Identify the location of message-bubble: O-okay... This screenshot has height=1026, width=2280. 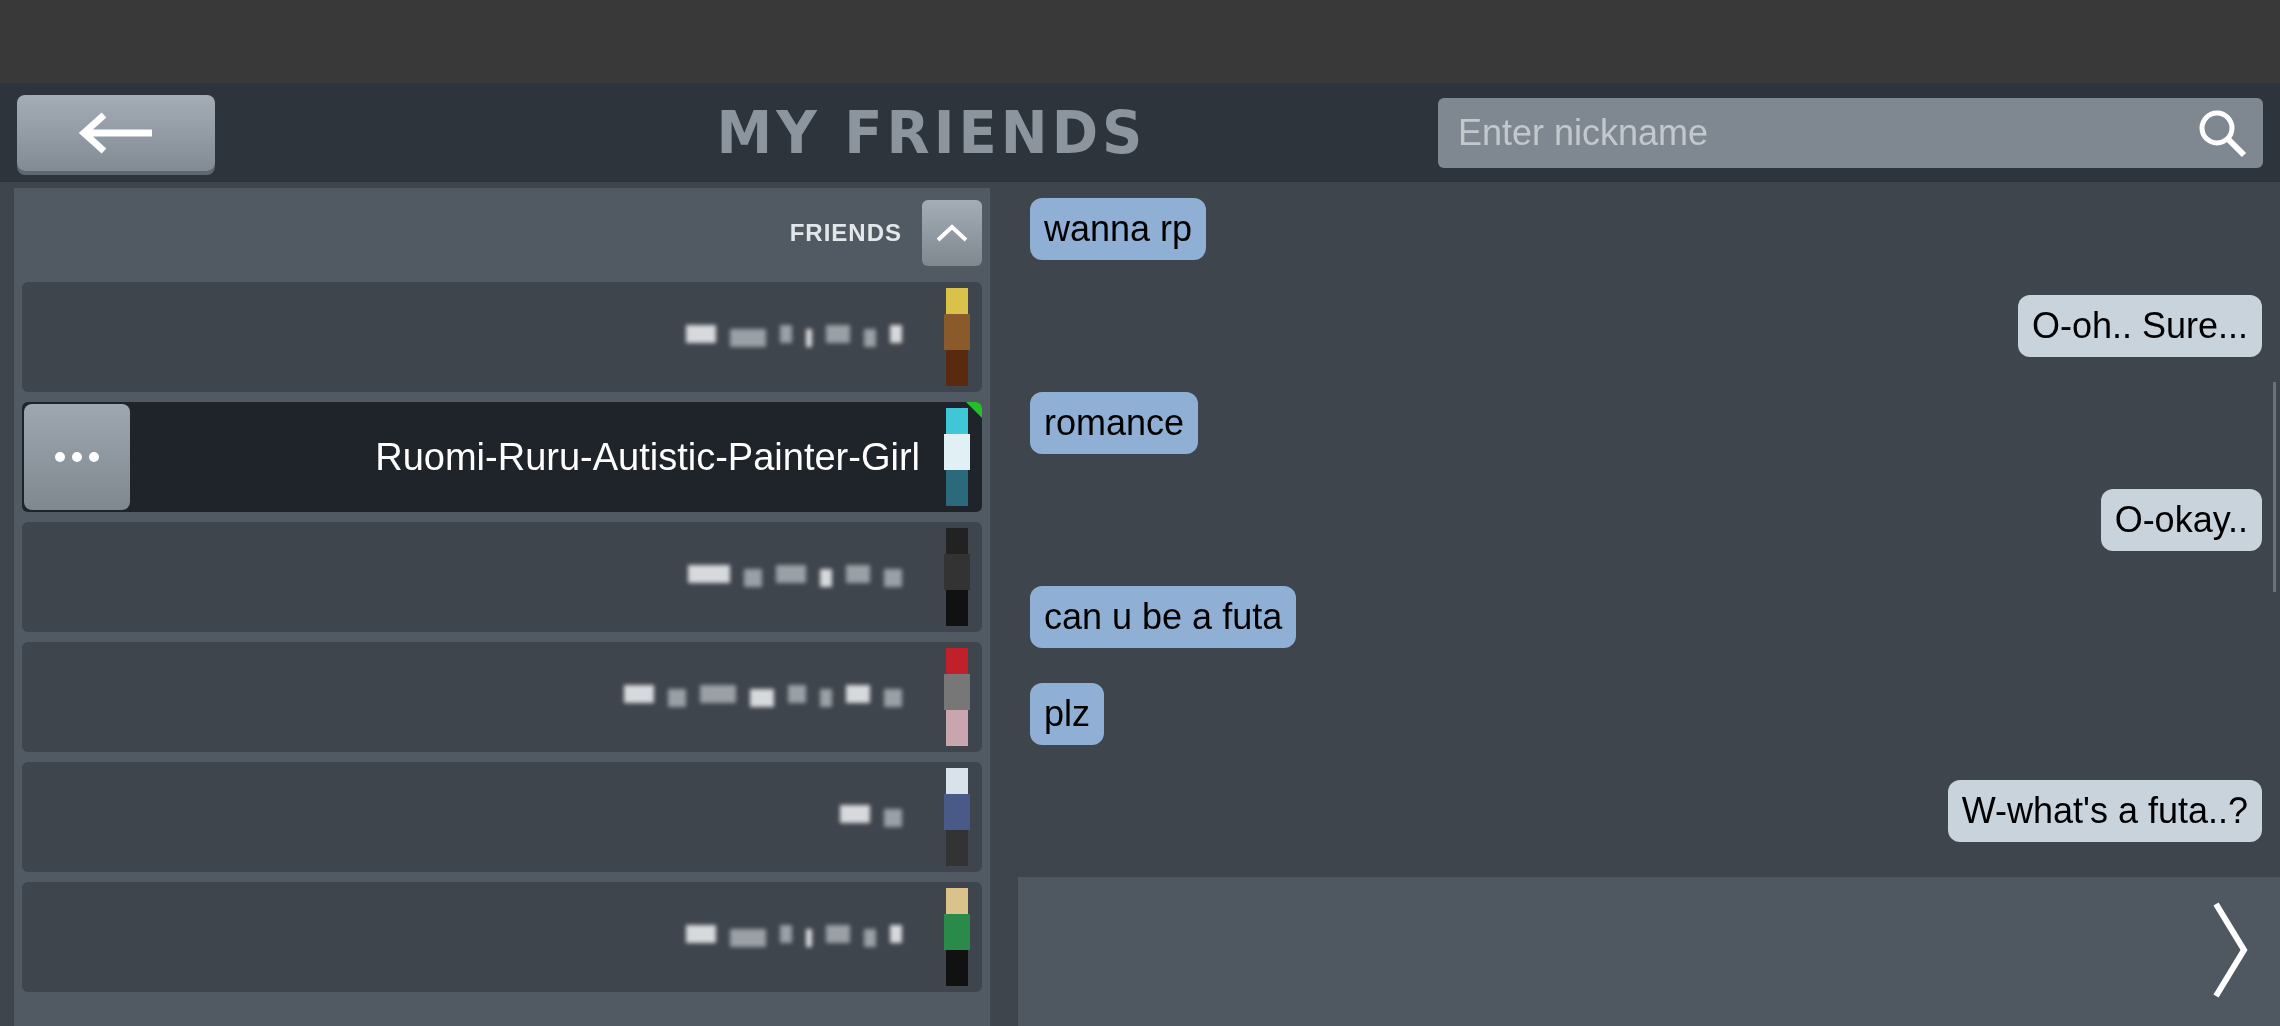
(2181, 520).